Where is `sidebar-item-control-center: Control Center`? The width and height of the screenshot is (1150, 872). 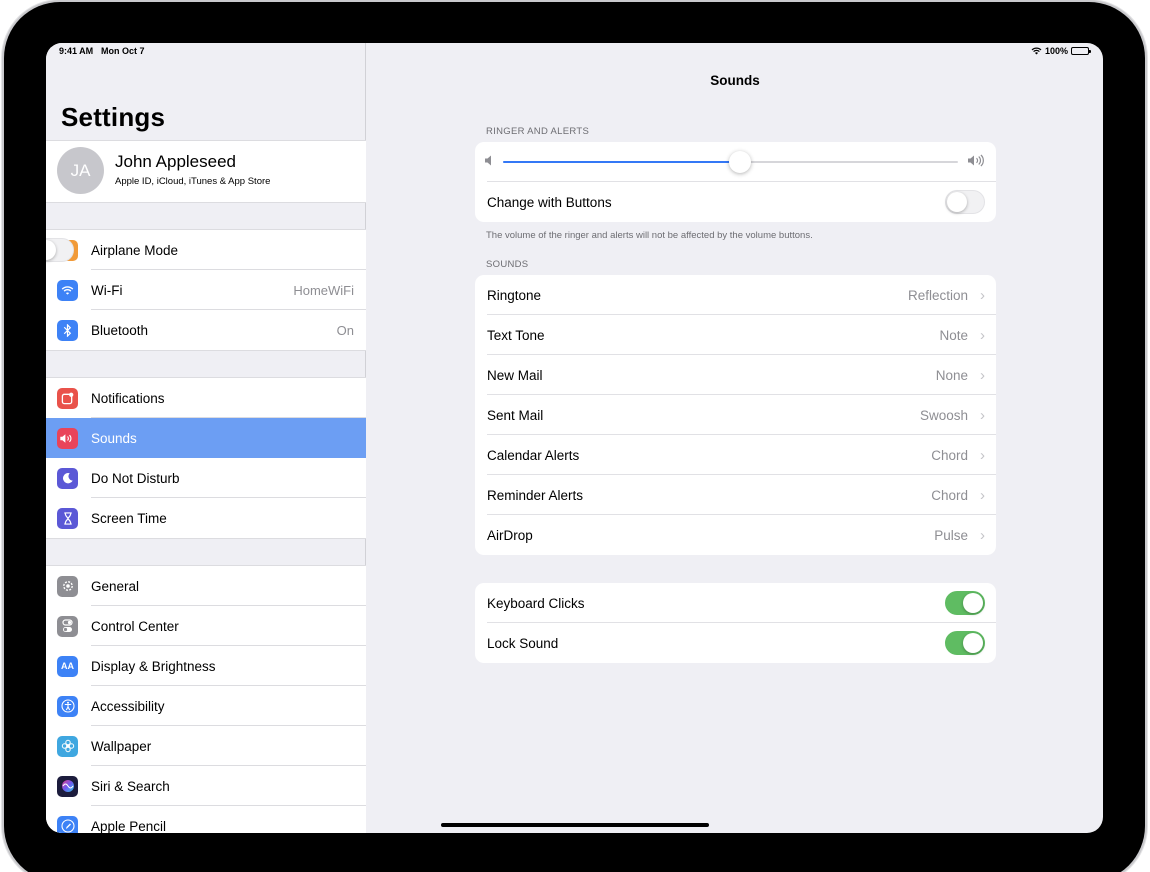 sidebar-item-control-center: Control Center is located at coordinates (206, 626).